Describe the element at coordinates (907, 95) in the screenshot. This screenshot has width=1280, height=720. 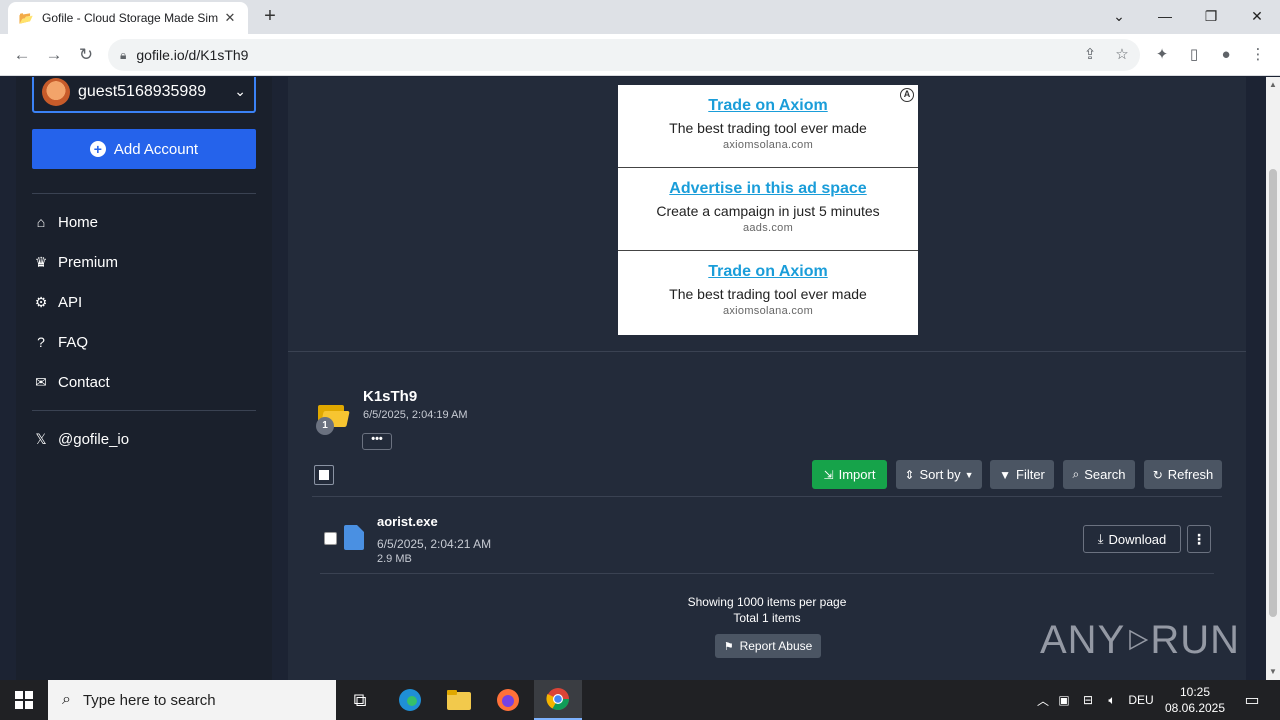
I see `ad-choices-icon: A` at that location.